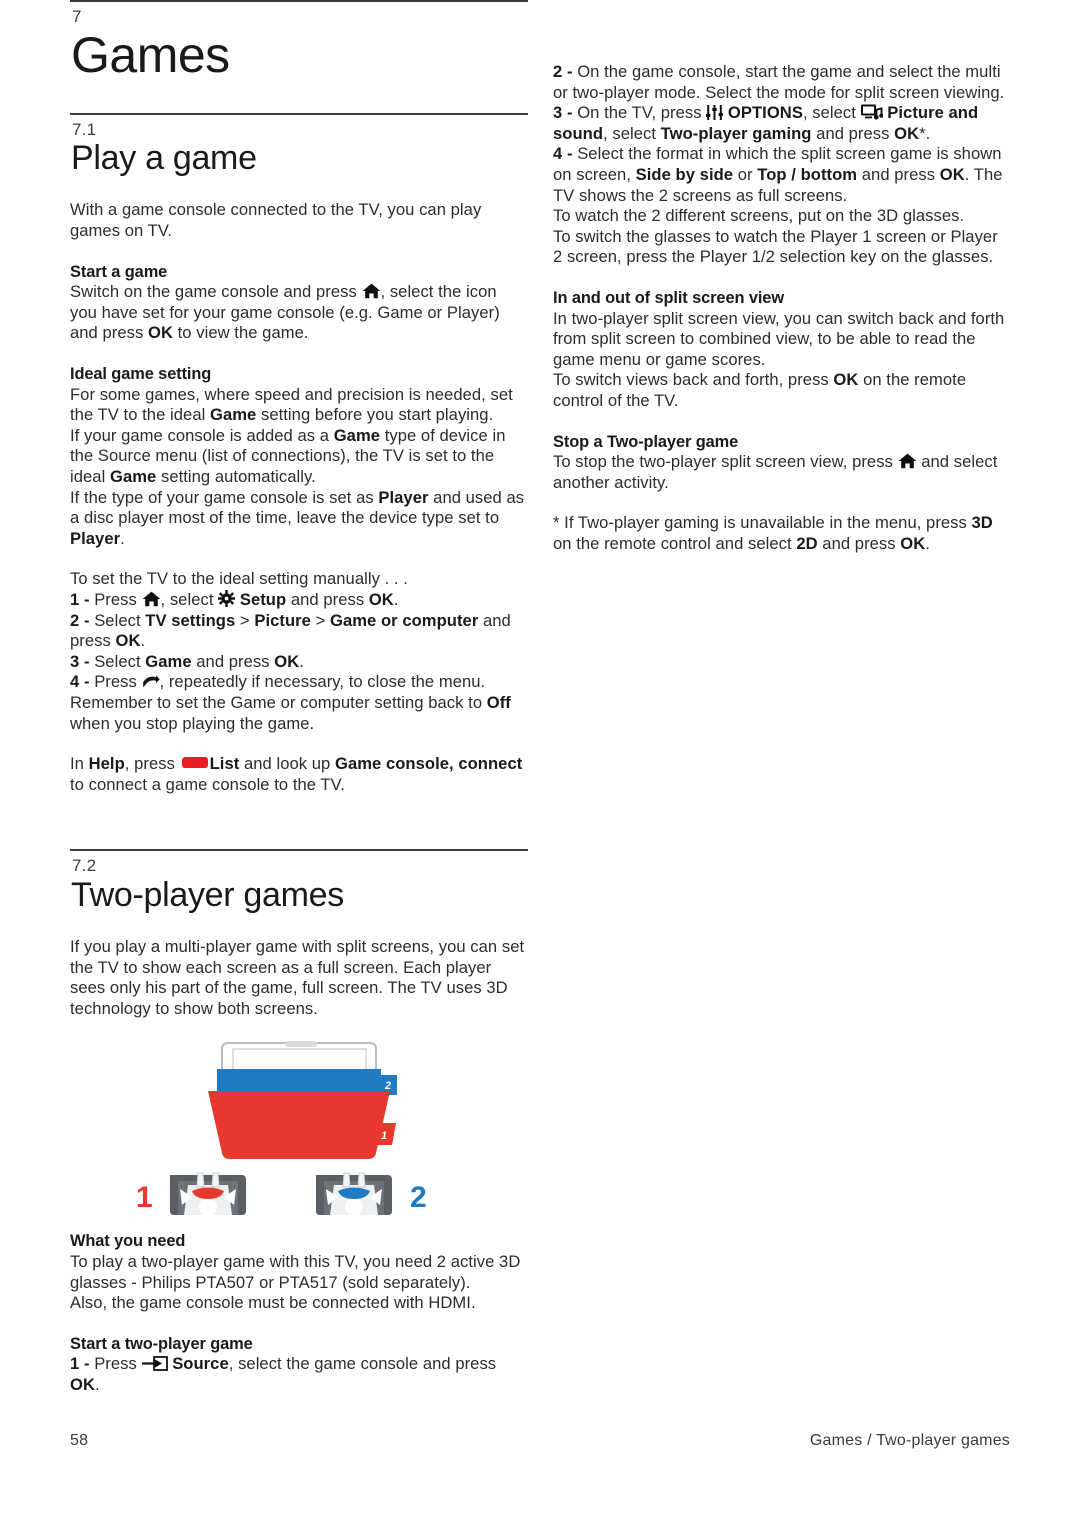 The image size is (1080, 1528). What do you see at coordinates (233, 661) in the screenshot?
I see `step-3-b: and press` at bounding box center [233, 661].